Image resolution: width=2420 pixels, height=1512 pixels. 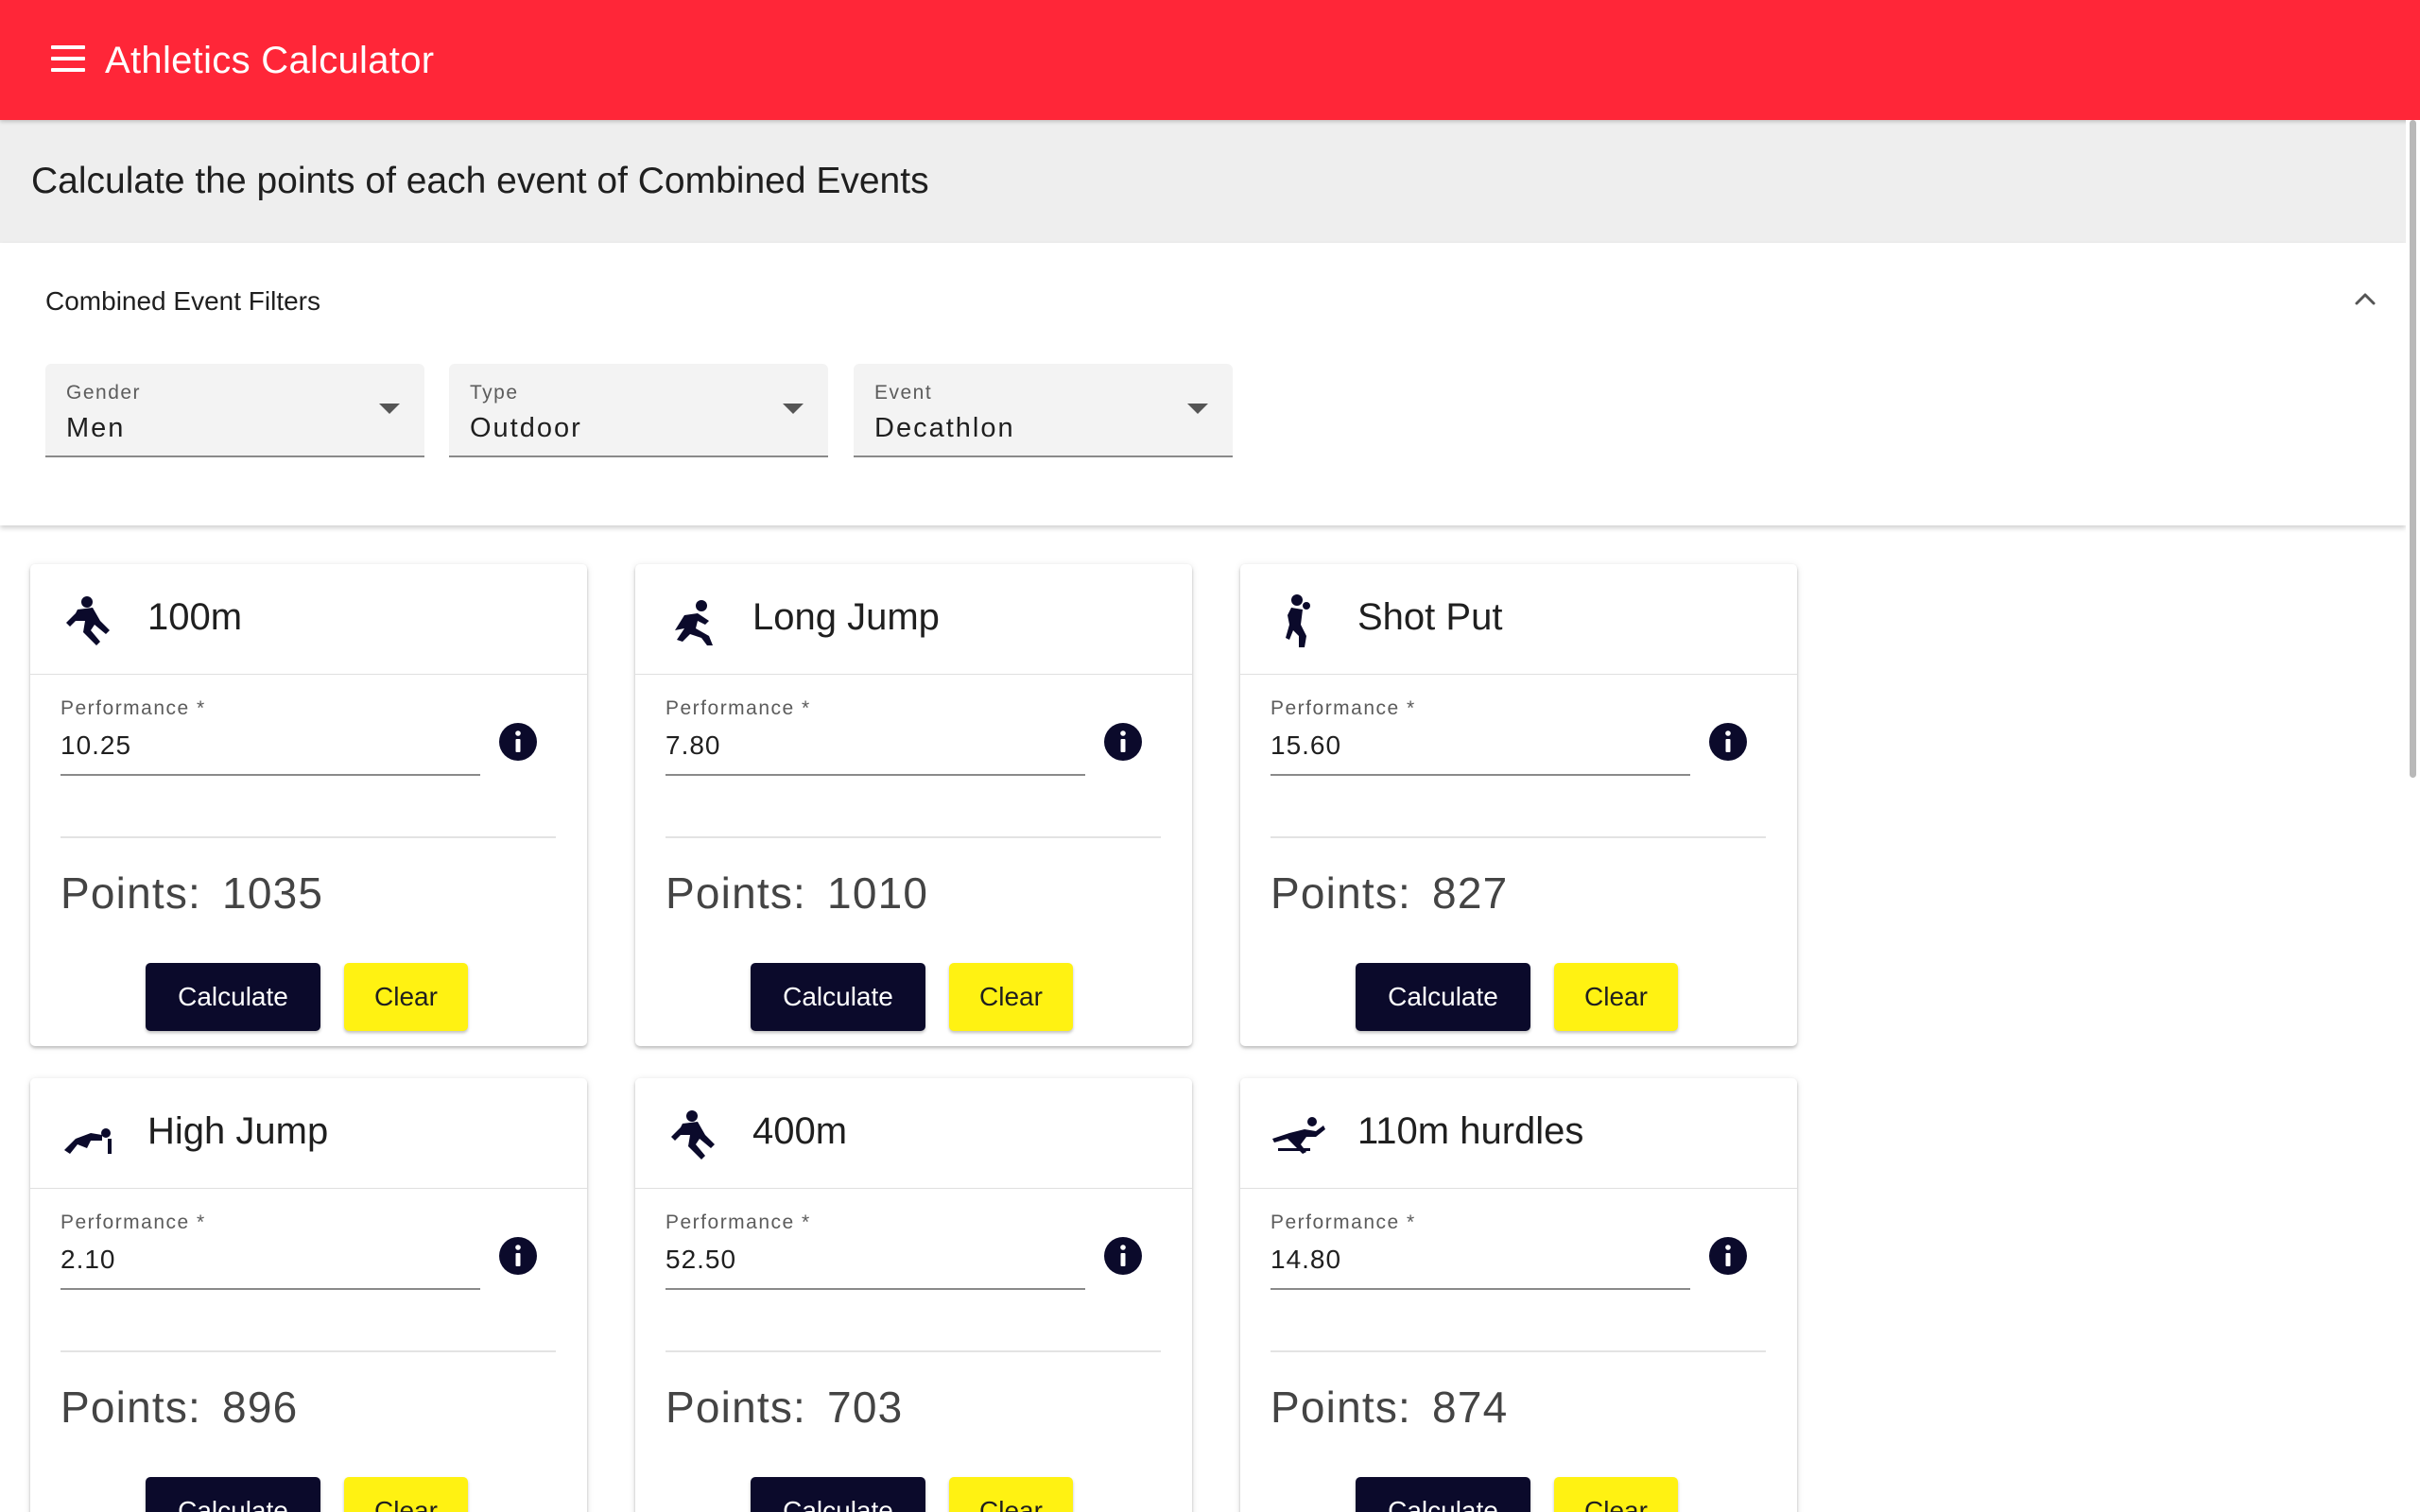 I want to click on filters-title: Combined Event Filters, so click(x=183, y=301).